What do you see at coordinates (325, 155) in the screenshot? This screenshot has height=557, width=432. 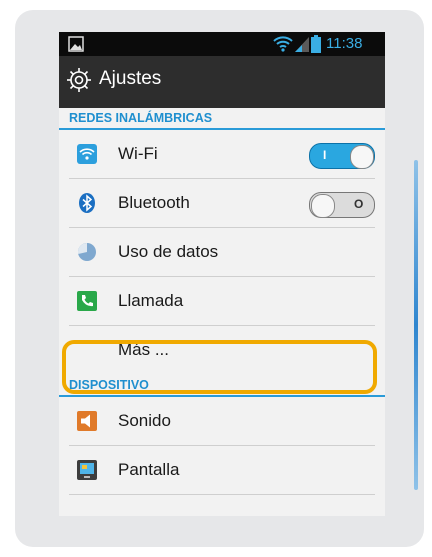 I see `toggle-on-mark: I` at bounding box center [325, 155].